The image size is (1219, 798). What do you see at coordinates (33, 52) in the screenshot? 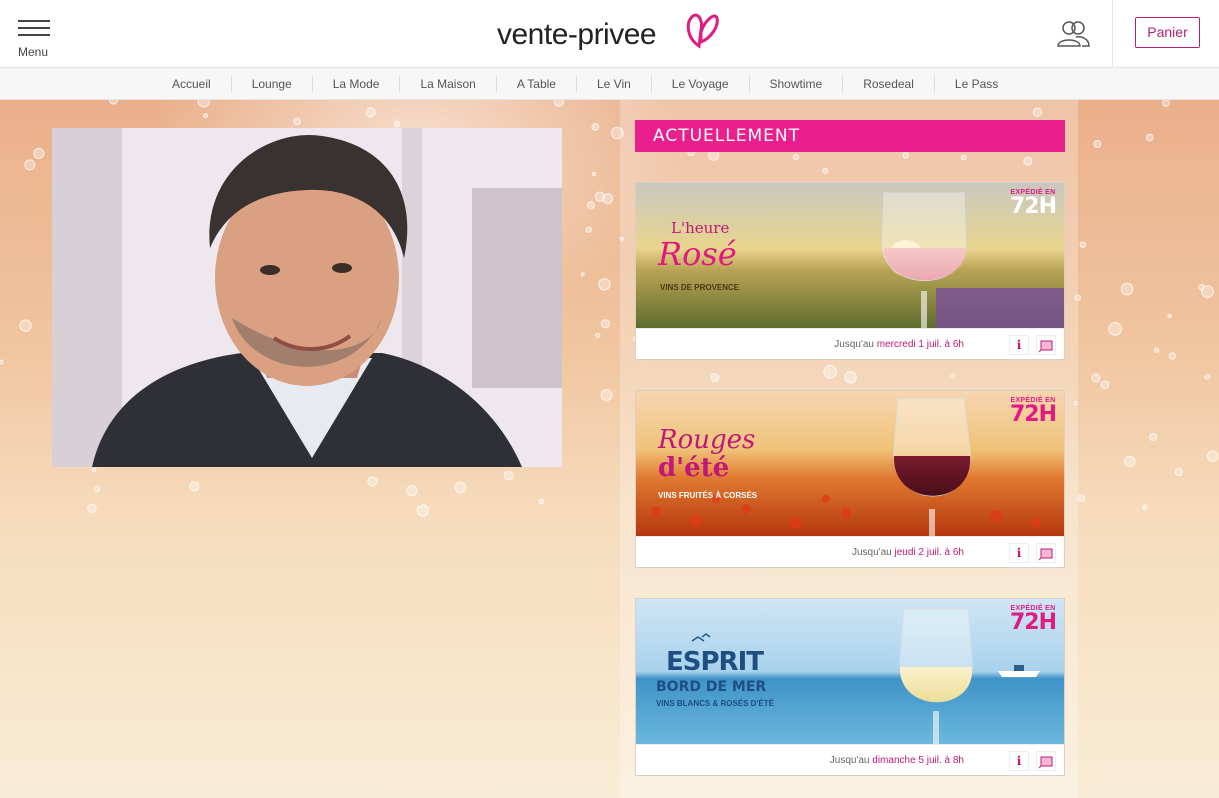
I see `menu-label: Menu` at bounding box center [33, 52].